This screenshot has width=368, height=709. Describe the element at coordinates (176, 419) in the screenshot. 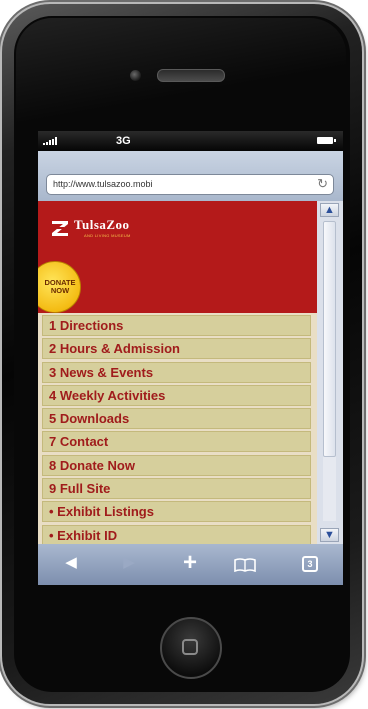

I see `menu-item-downloads: 5 Downloads` at that location.